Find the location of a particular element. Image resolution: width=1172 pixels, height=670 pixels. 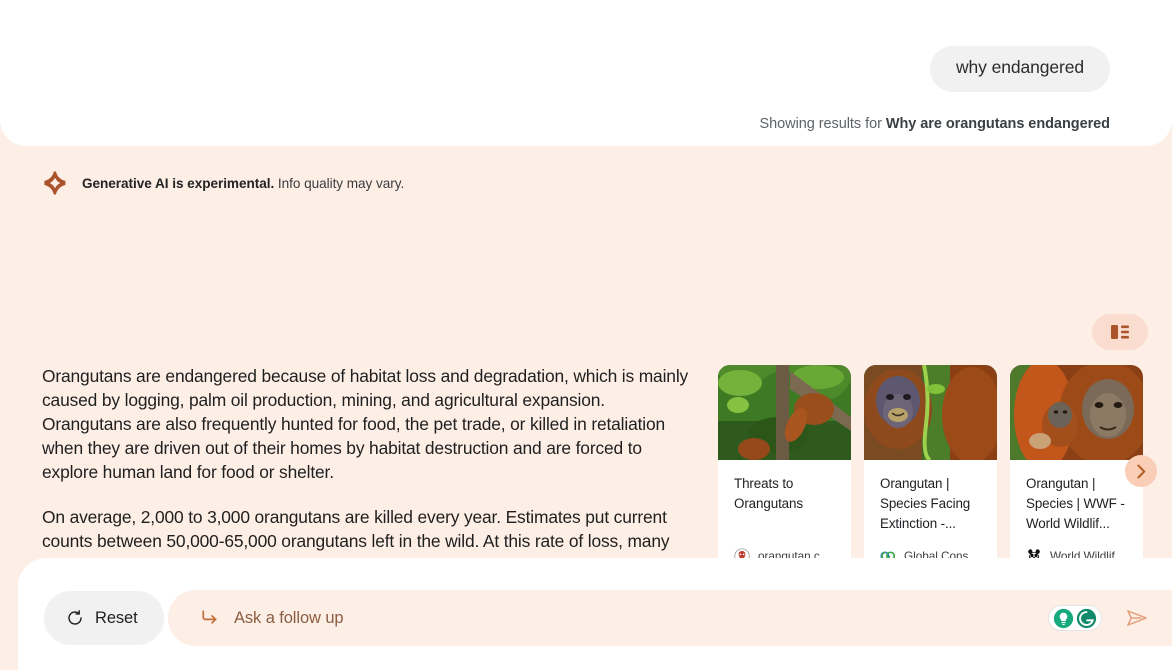

global-conservation-favicon is located at coordinates (888, 554).